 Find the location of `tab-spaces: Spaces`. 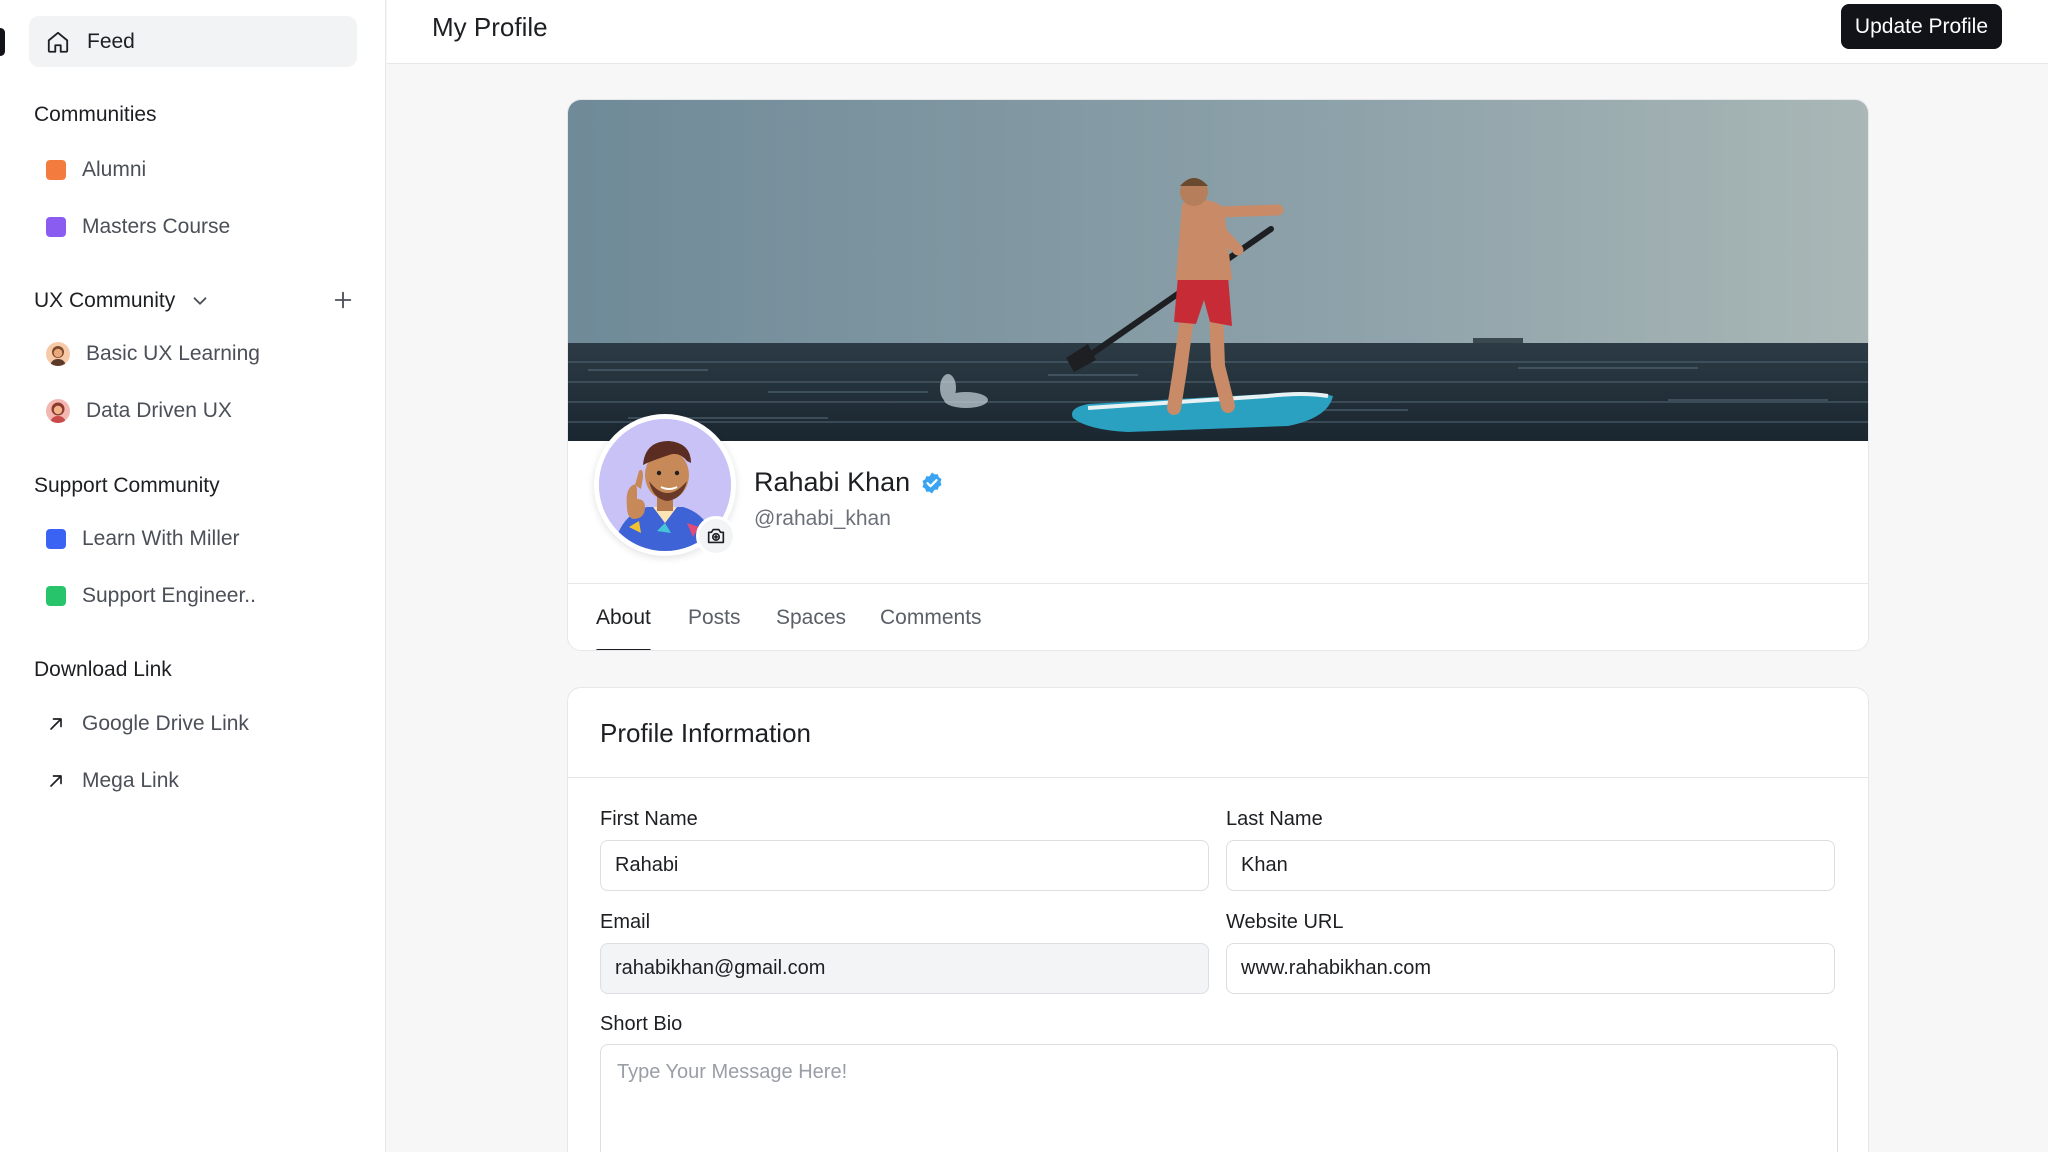

tab-spaces: Spaces is located at coordinates (811, 617).